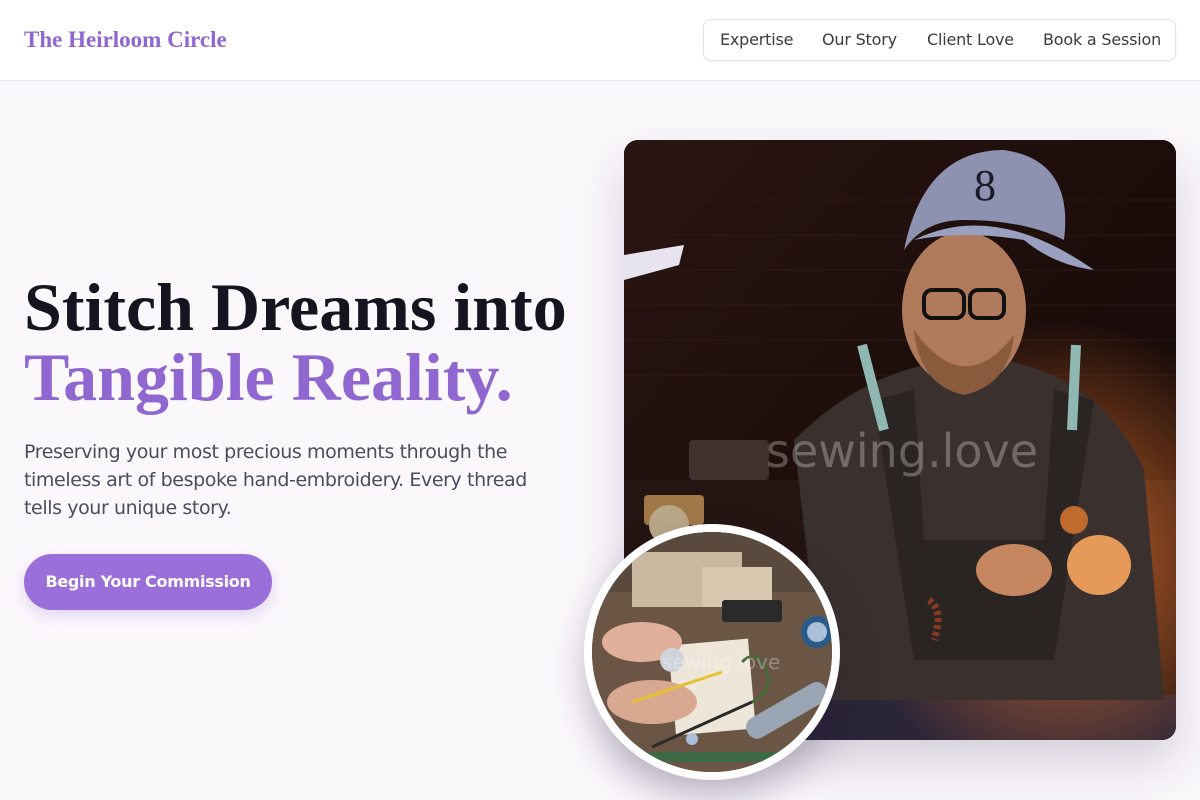 This screenshot has height=800, width=1200. Describe the element at coordinates (859, 40) in the screenshot. I see `nav-link-our-story: Our Story` at that location.